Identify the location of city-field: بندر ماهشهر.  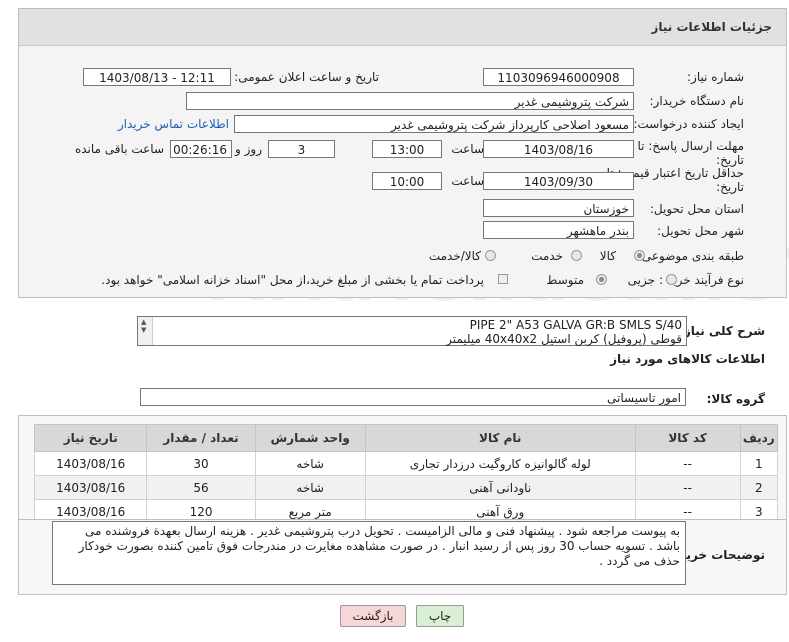
(558, 230).